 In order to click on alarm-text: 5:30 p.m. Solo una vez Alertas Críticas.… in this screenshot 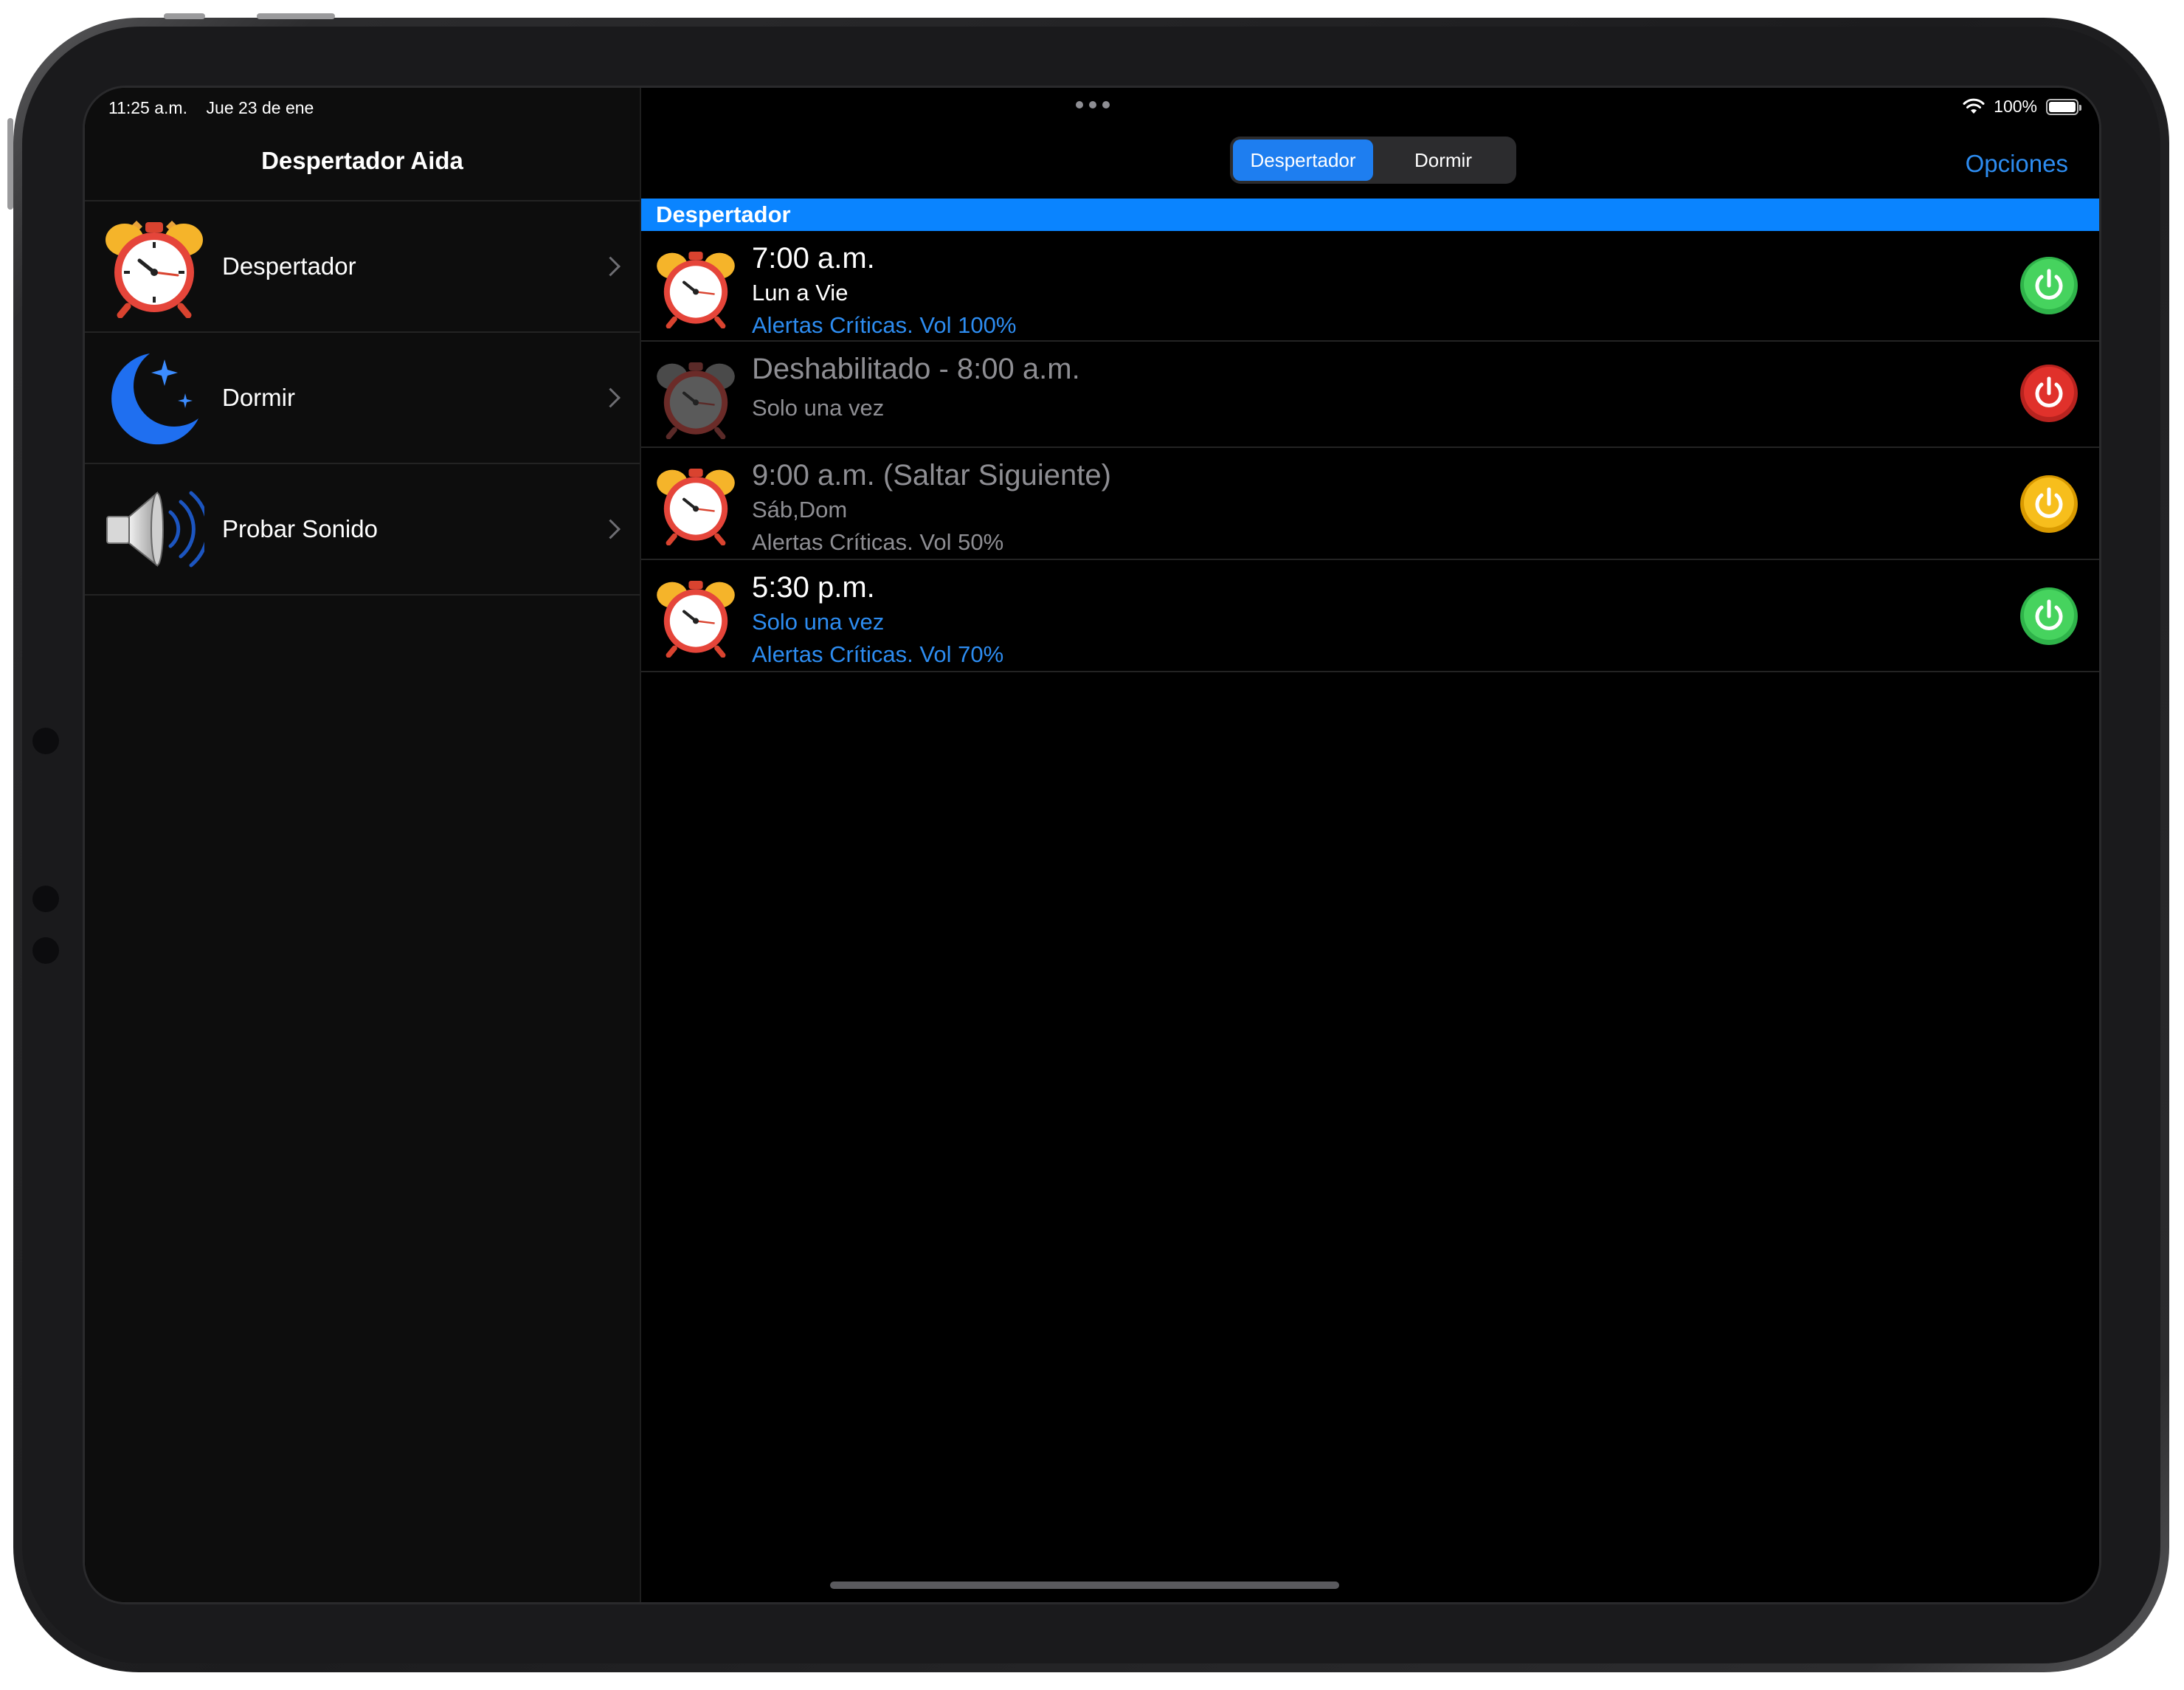, I will do `click(878, 620)`.